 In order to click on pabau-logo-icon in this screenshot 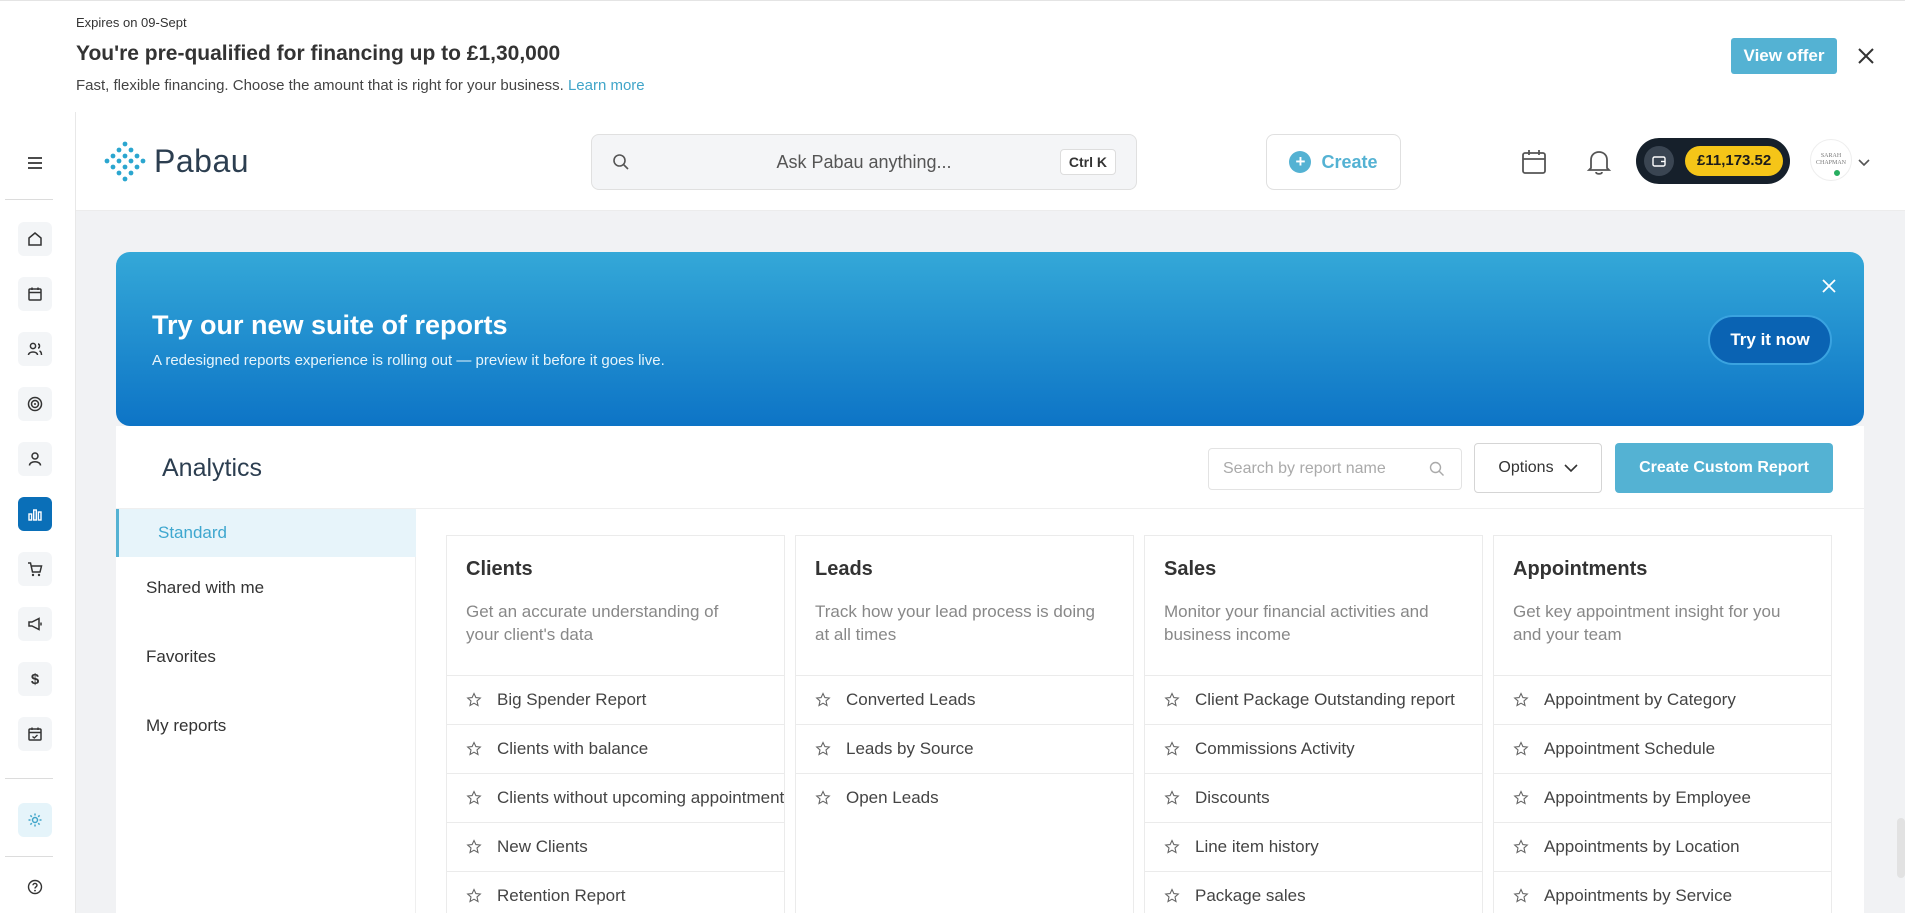, I will do `click(125, 161)`.